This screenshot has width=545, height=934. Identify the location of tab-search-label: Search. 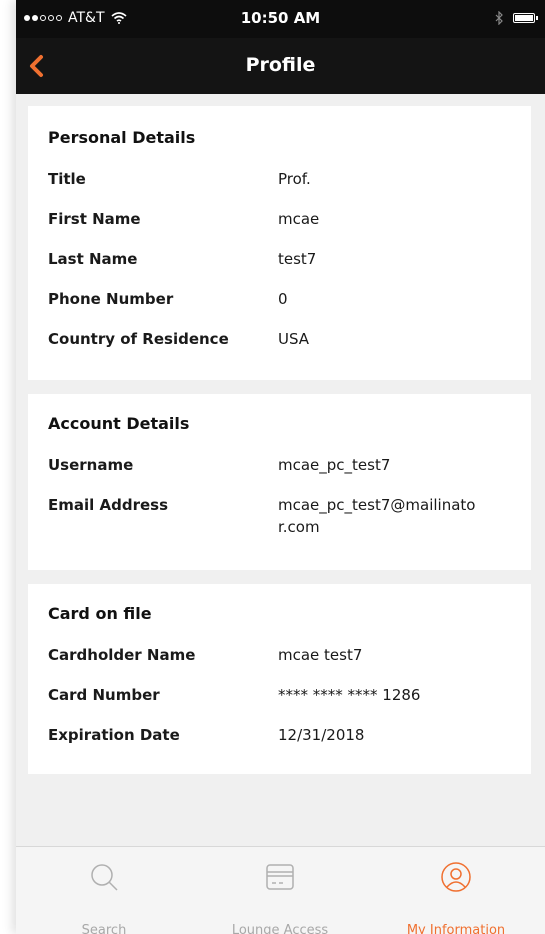
(104, 928).